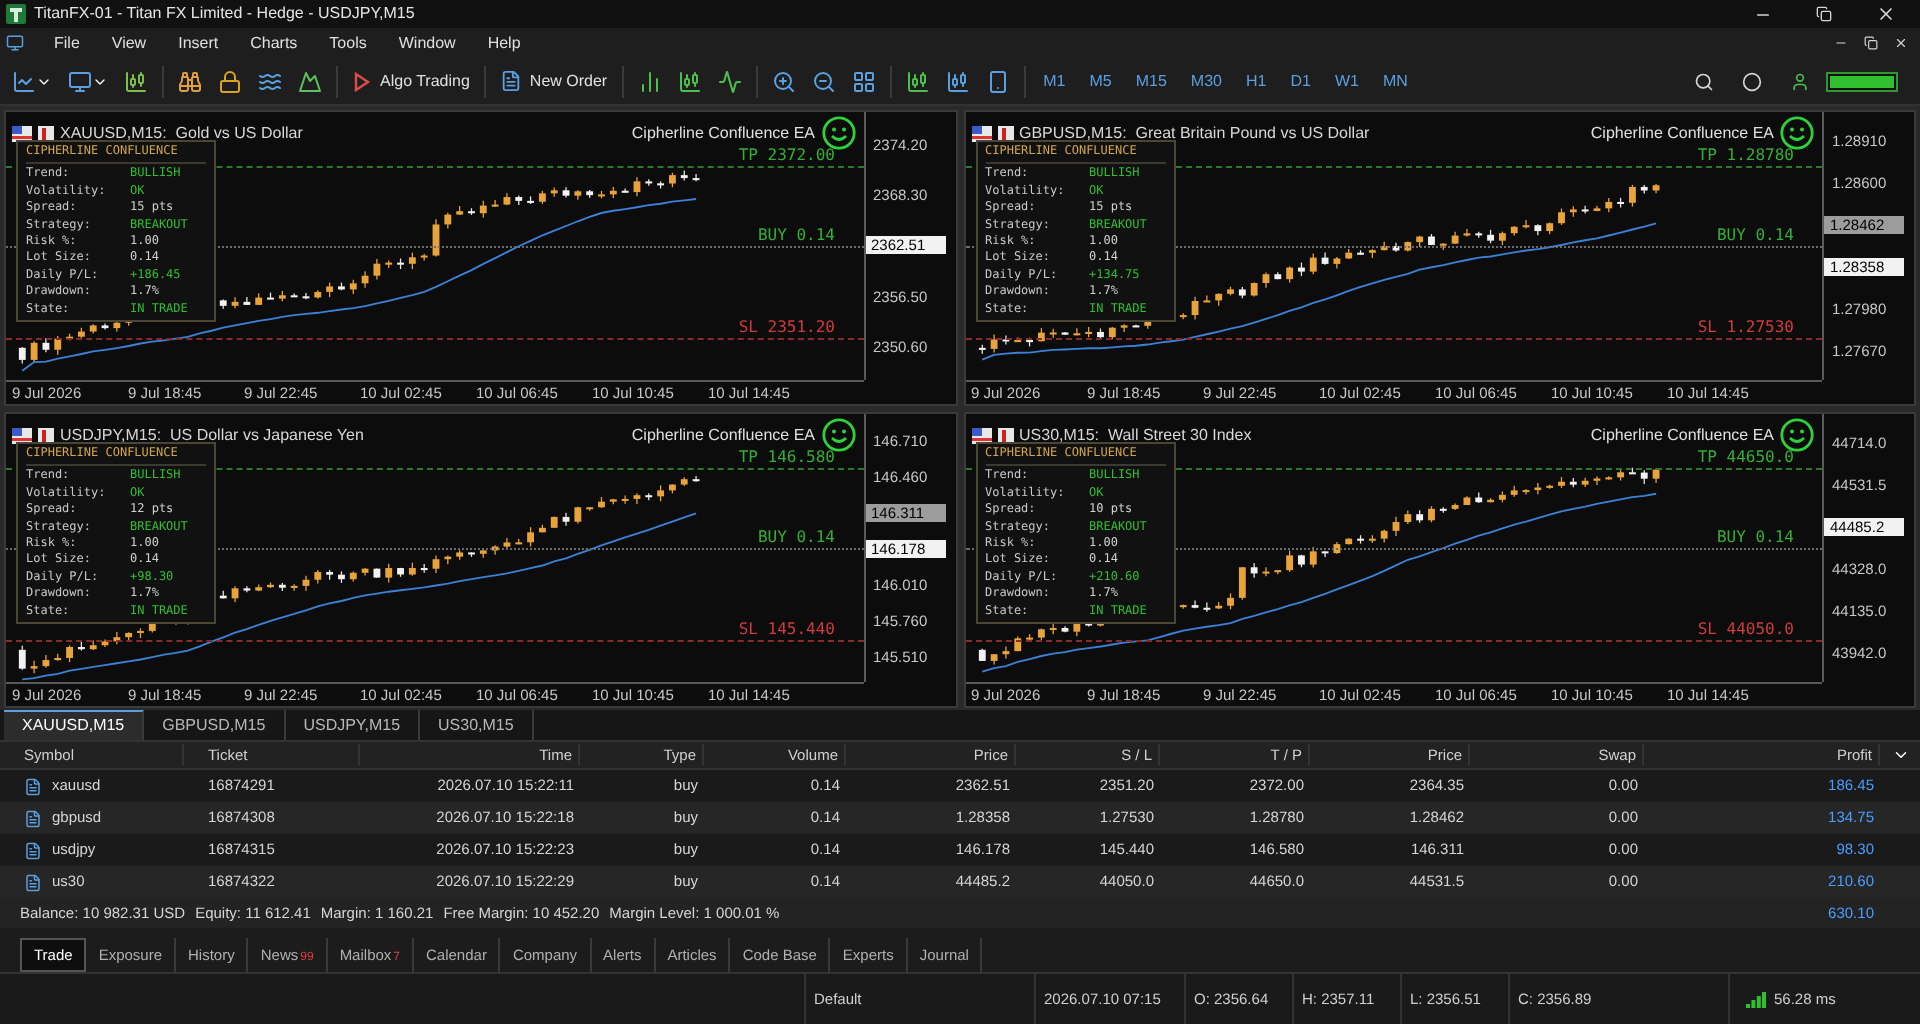 The width and height of the screenshot is (1920, 1024). What do you see at coordinates (1194, 133) in the screenshot?
I see `chart-title: GBPUSD,M15: Great Britain Pound vs US Dollar` at bounding box center [1194, 133].